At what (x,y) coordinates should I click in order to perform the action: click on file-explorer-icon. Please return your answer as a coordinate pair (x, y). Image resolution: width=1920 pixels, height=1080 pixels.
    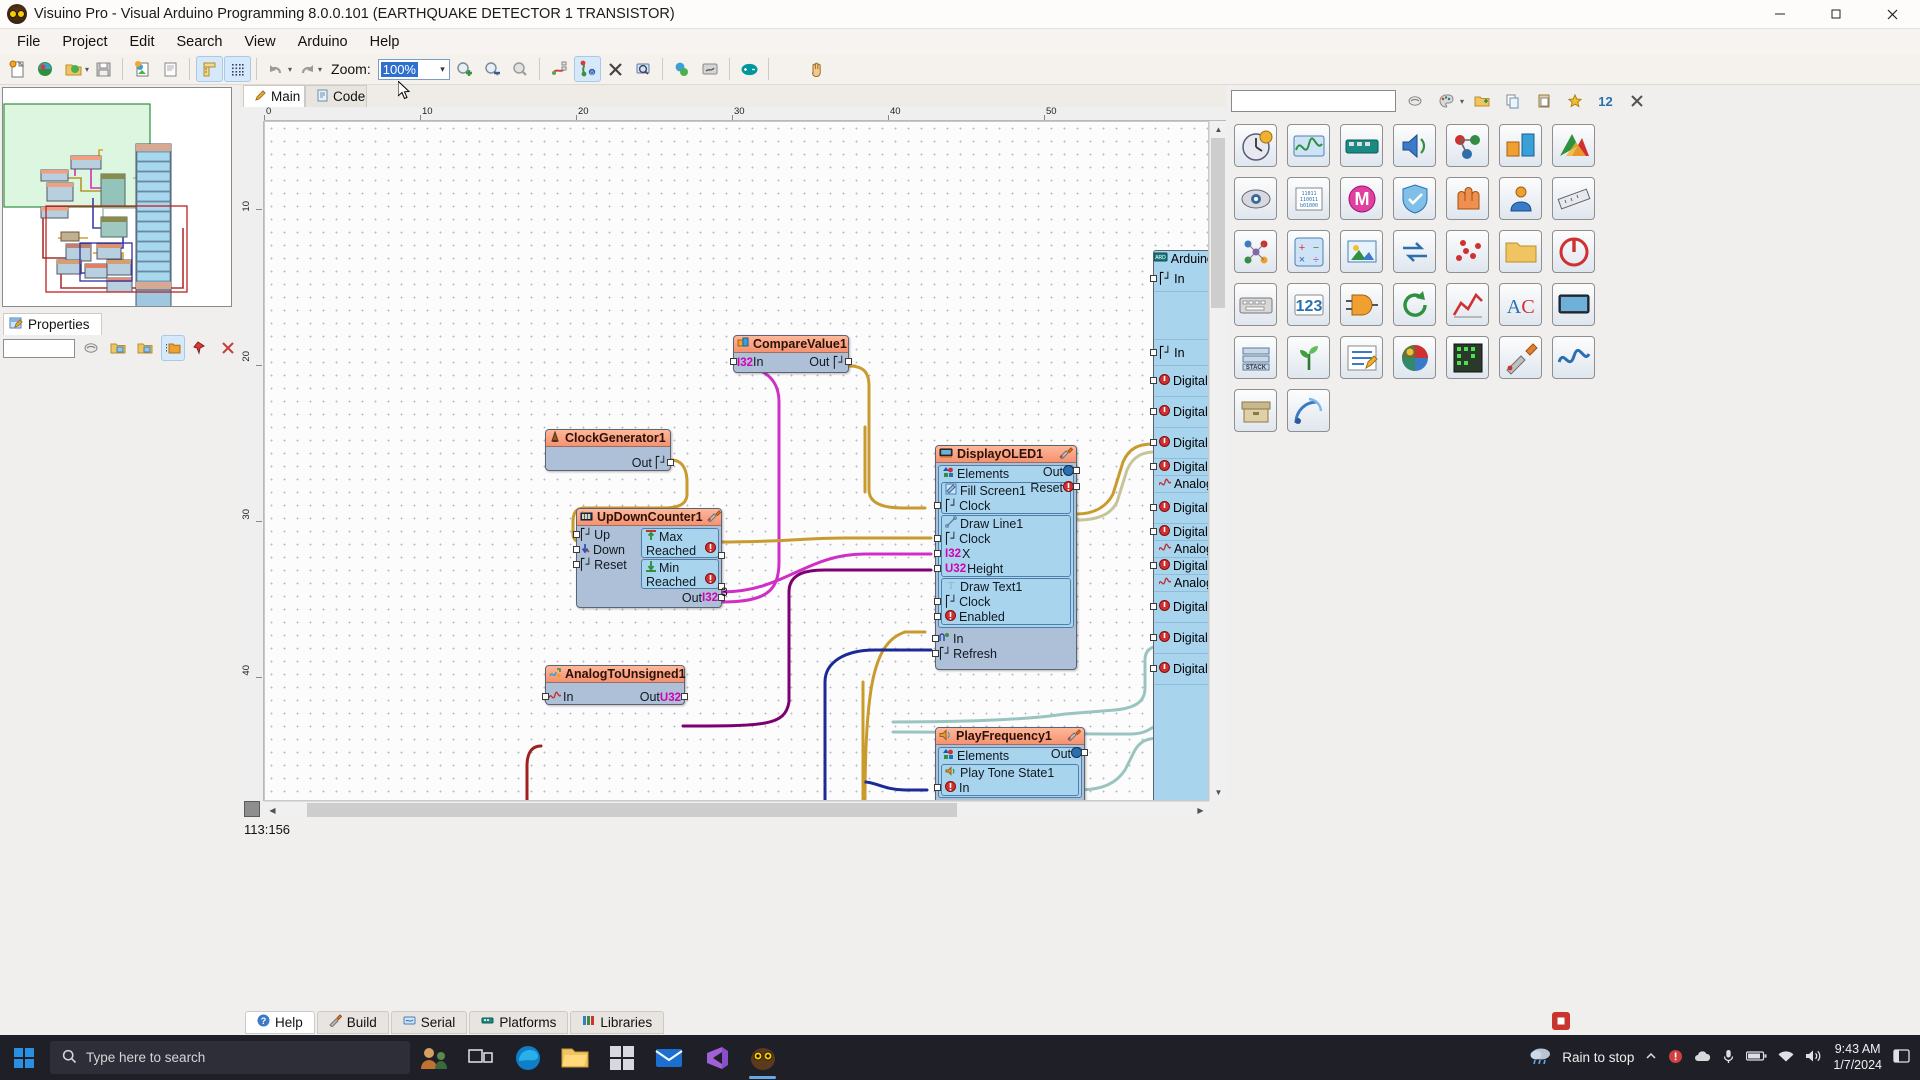
    Looking at the image, I should click on (574, 1057).